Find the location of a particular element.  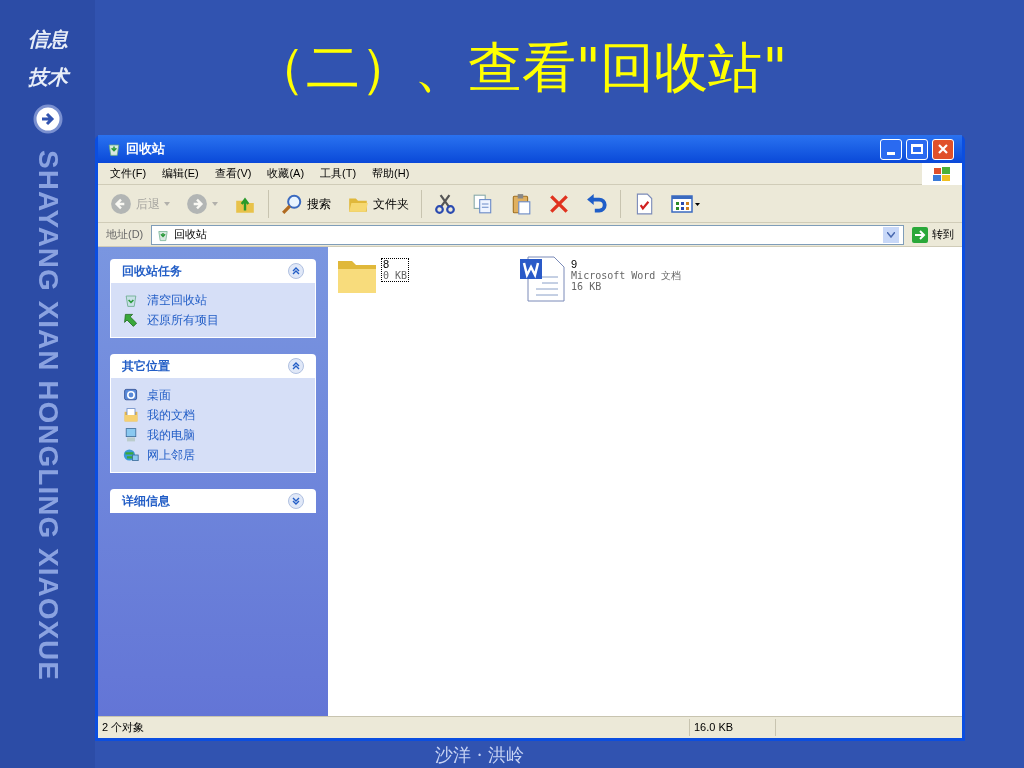

close-button is located at coordinates (943, 149).